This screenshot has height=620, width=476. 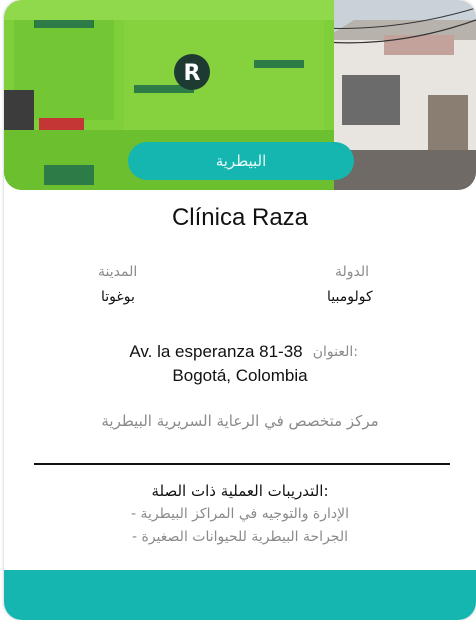 What do you see at coordinates (240, 375) in the screenshot?
I see `address-line-2: Bogotá, Colombia` at bounding box center [240, 375].